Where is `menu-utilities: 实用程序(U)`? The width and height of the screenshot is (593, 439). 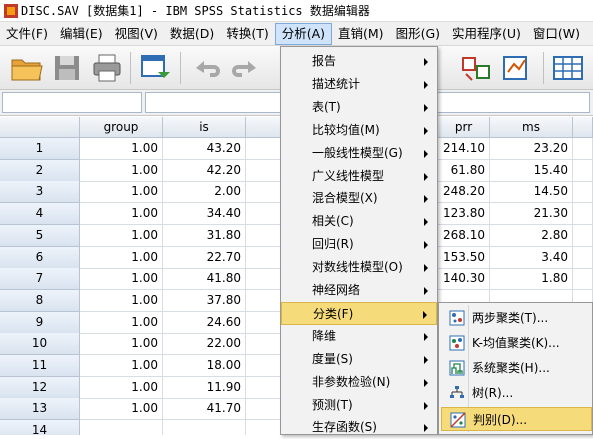
menu-utilities: 实用程序(U) is located at coordinates (486, 34).